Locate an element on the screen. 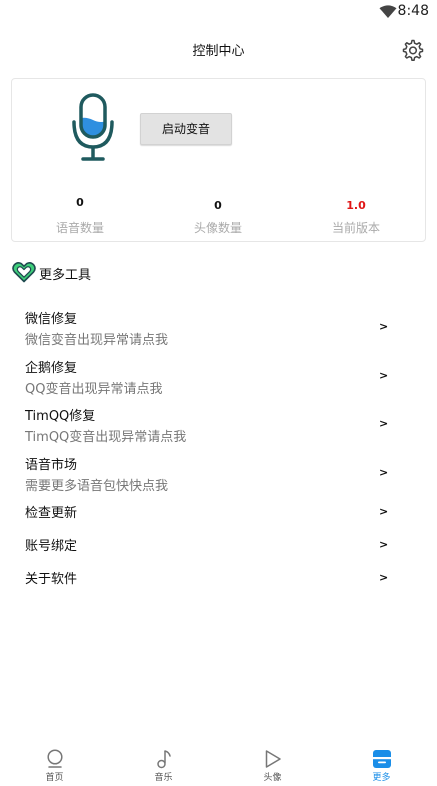 This screenshot has height=786, width=437. menu-item-title: TimQQ修复 is located at coordinates (60, 416).